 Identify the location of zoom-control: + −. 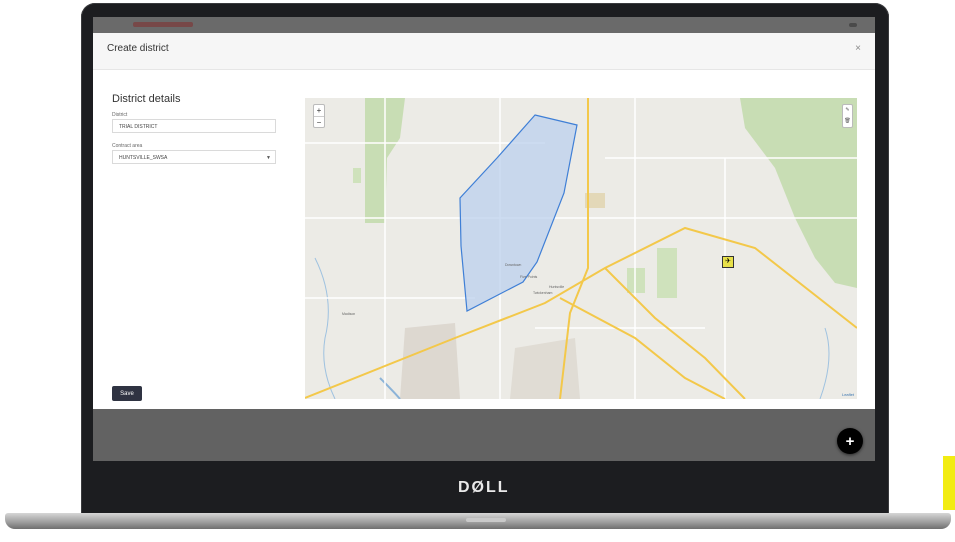
(319, 116).